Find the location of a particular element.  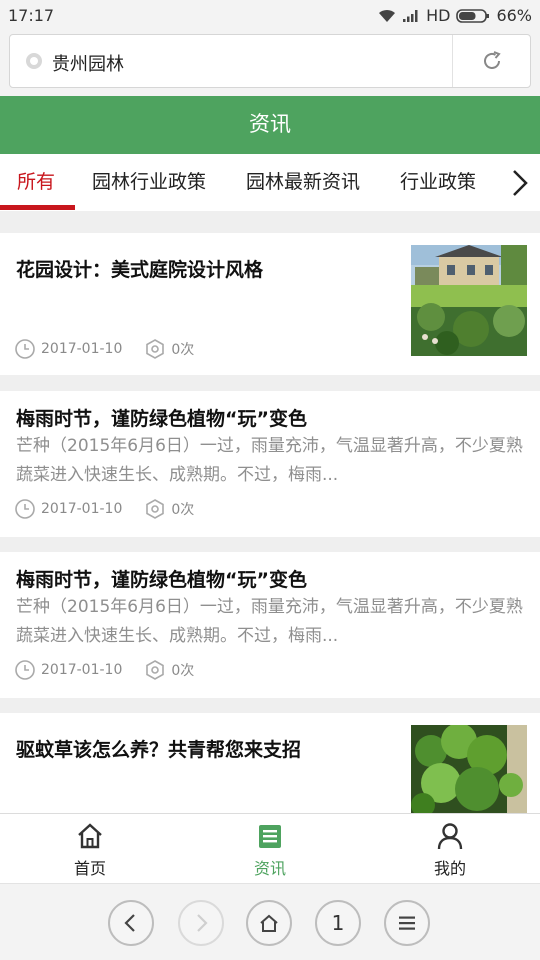

article-title: 驱蚊草该怎么养？共青帮您来支招 is located at coordinates (158, 748).